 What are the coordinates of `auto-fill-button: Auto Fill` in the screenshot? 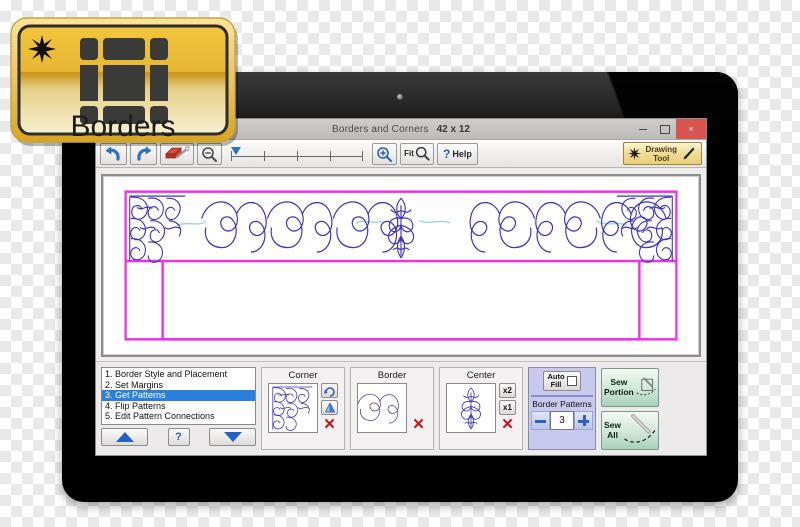 It's located at (562, 381).